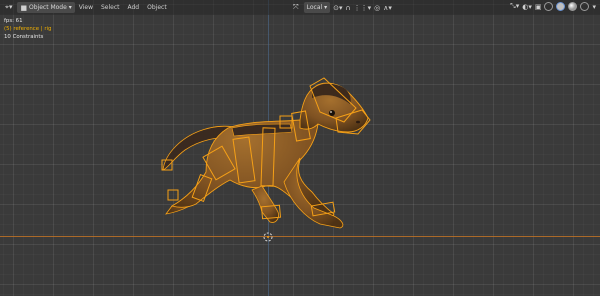 The image size is (600, 296). Describe the element at coordinates (573, 6) in the screenshot. I see `material-shading-icon` at that location.